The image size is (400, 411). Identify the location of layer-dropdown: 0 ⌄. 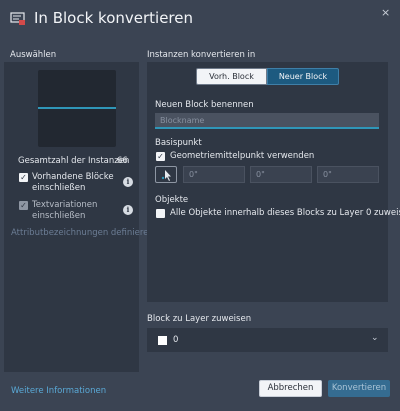
(267, 340).